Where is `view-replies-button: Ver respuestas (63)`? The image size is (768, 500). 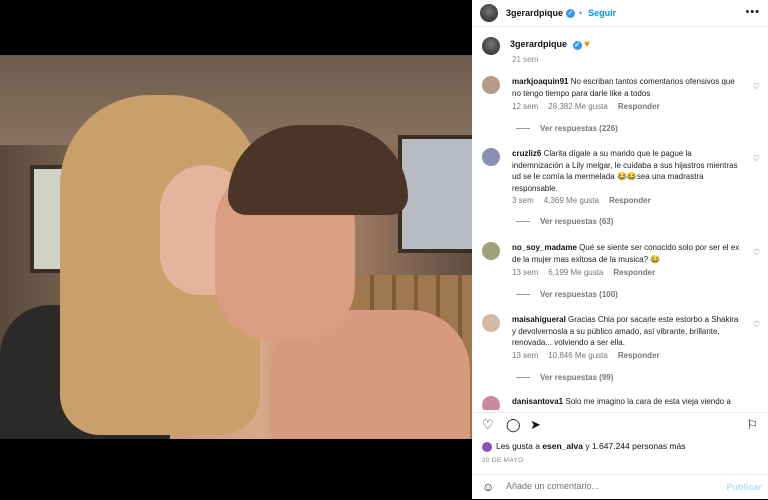
view-replies-button: Ver respuestas (63) is located at coordinates (564, 221).